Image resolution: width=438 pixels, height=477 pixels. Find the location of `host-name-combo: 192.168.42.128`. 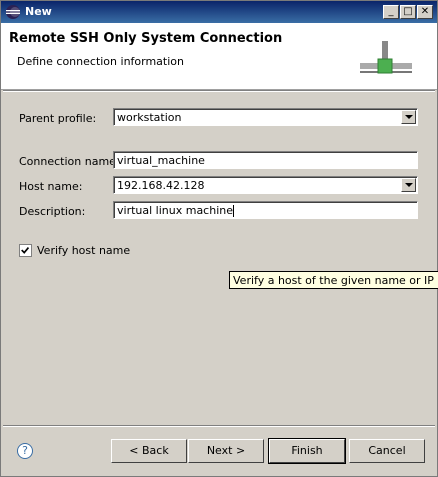

host-name-combo: 192.168.42.128 is located at coordinates (265, 185).